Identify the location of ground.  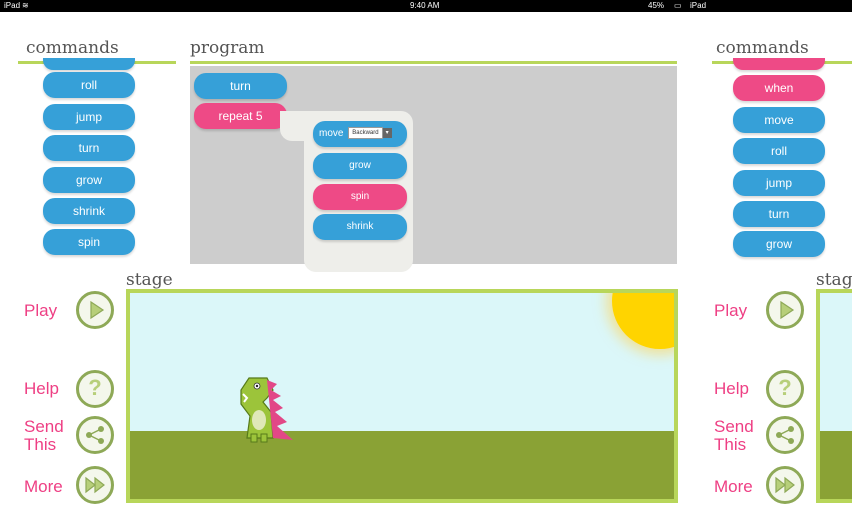
(402, 465).